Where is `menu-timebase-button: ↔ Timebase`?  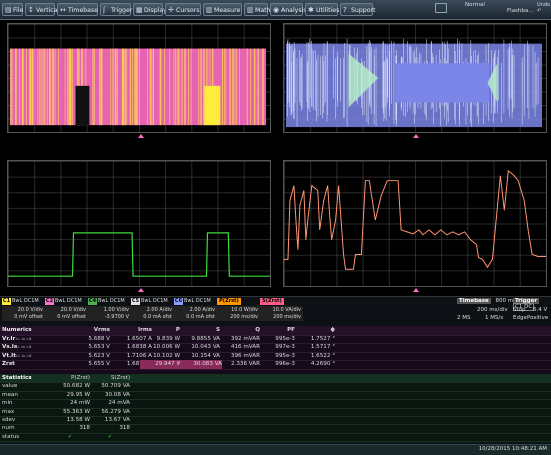
menu-timebase-button: ↔ Timebase is located at coordinates (77, 9).